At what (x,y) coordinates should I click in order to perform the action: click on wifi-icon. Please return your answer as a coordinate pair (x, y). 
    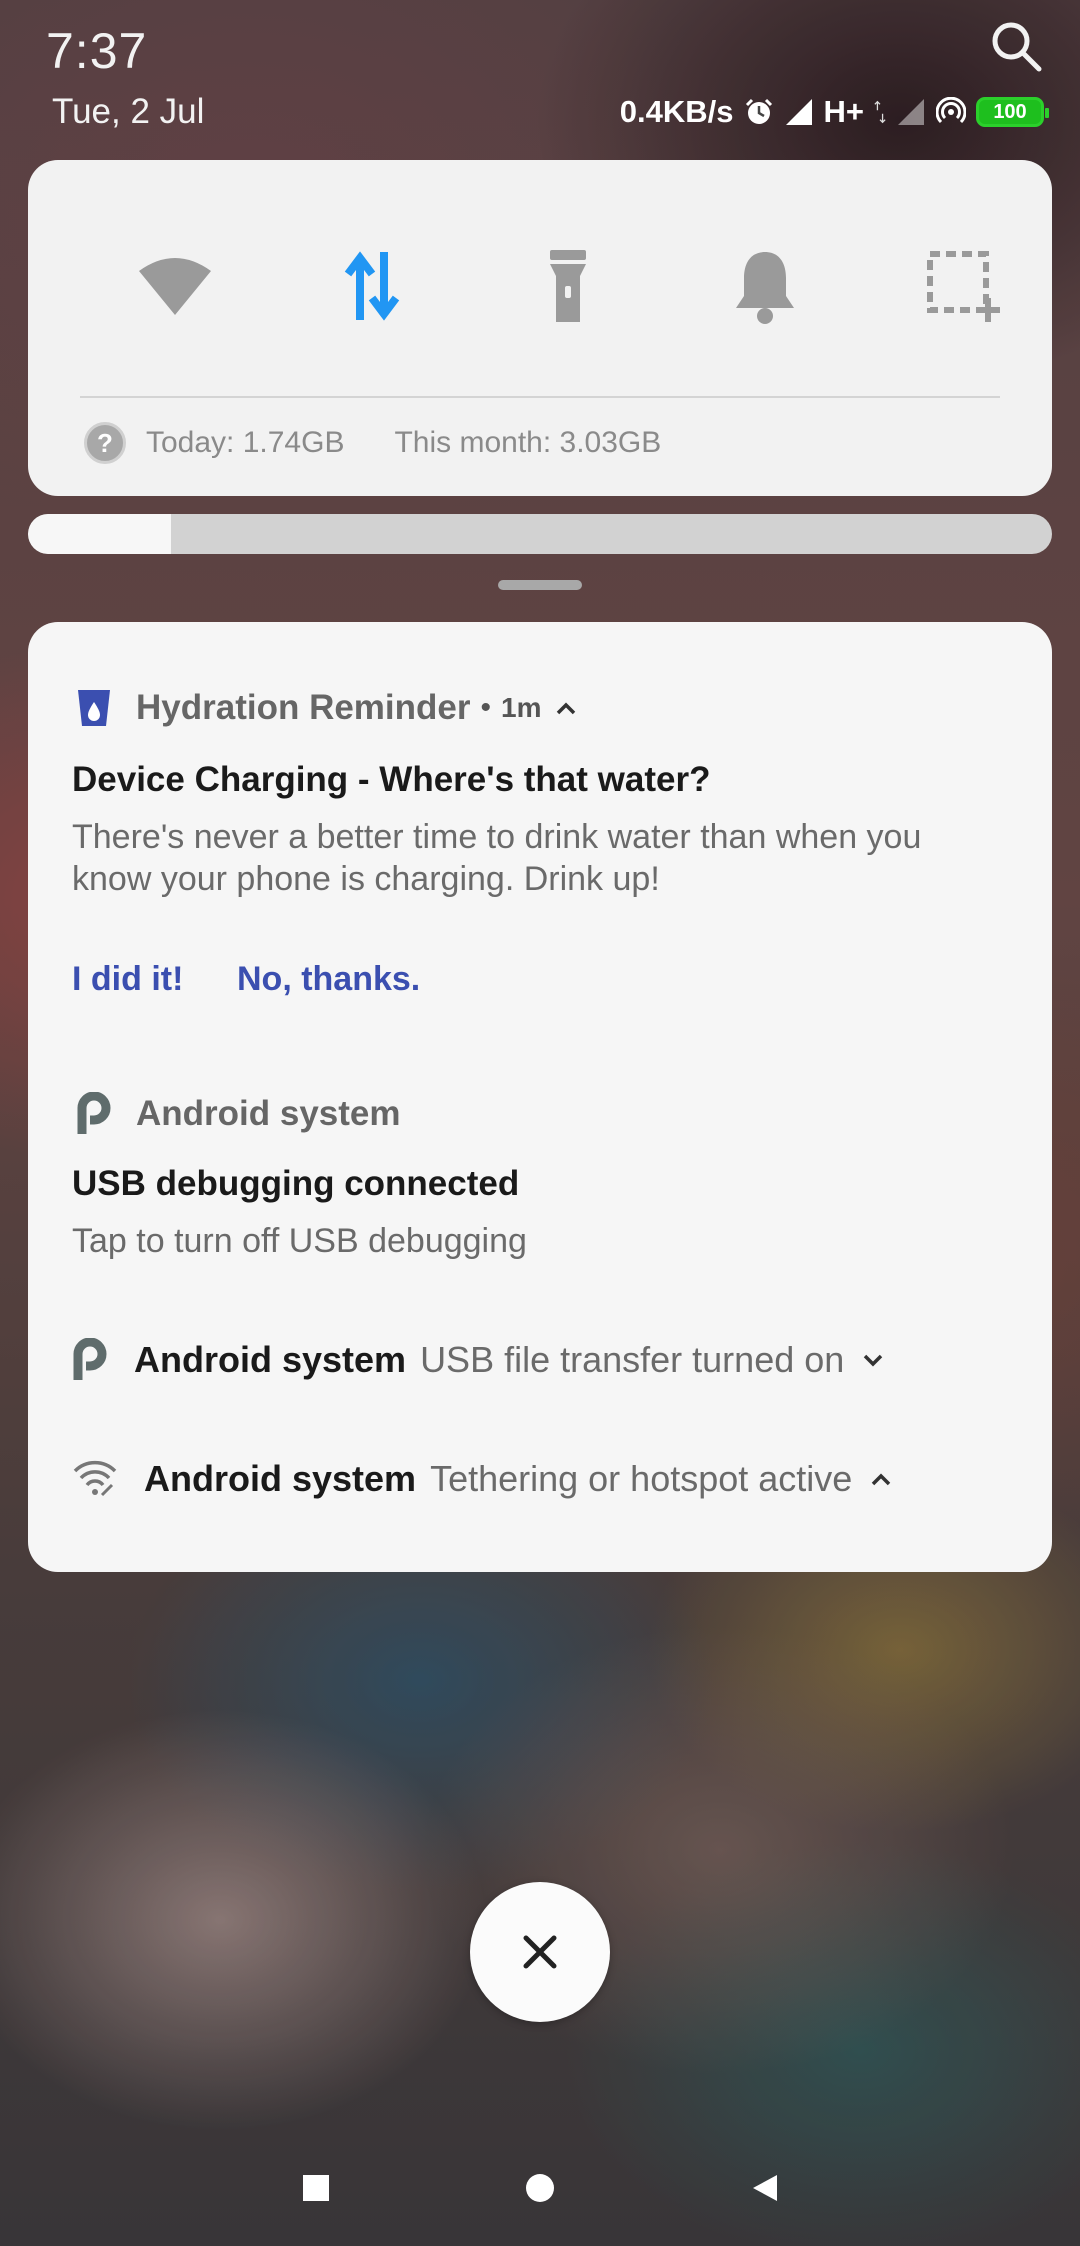
    Looking at the image, I should click on (175, 286).